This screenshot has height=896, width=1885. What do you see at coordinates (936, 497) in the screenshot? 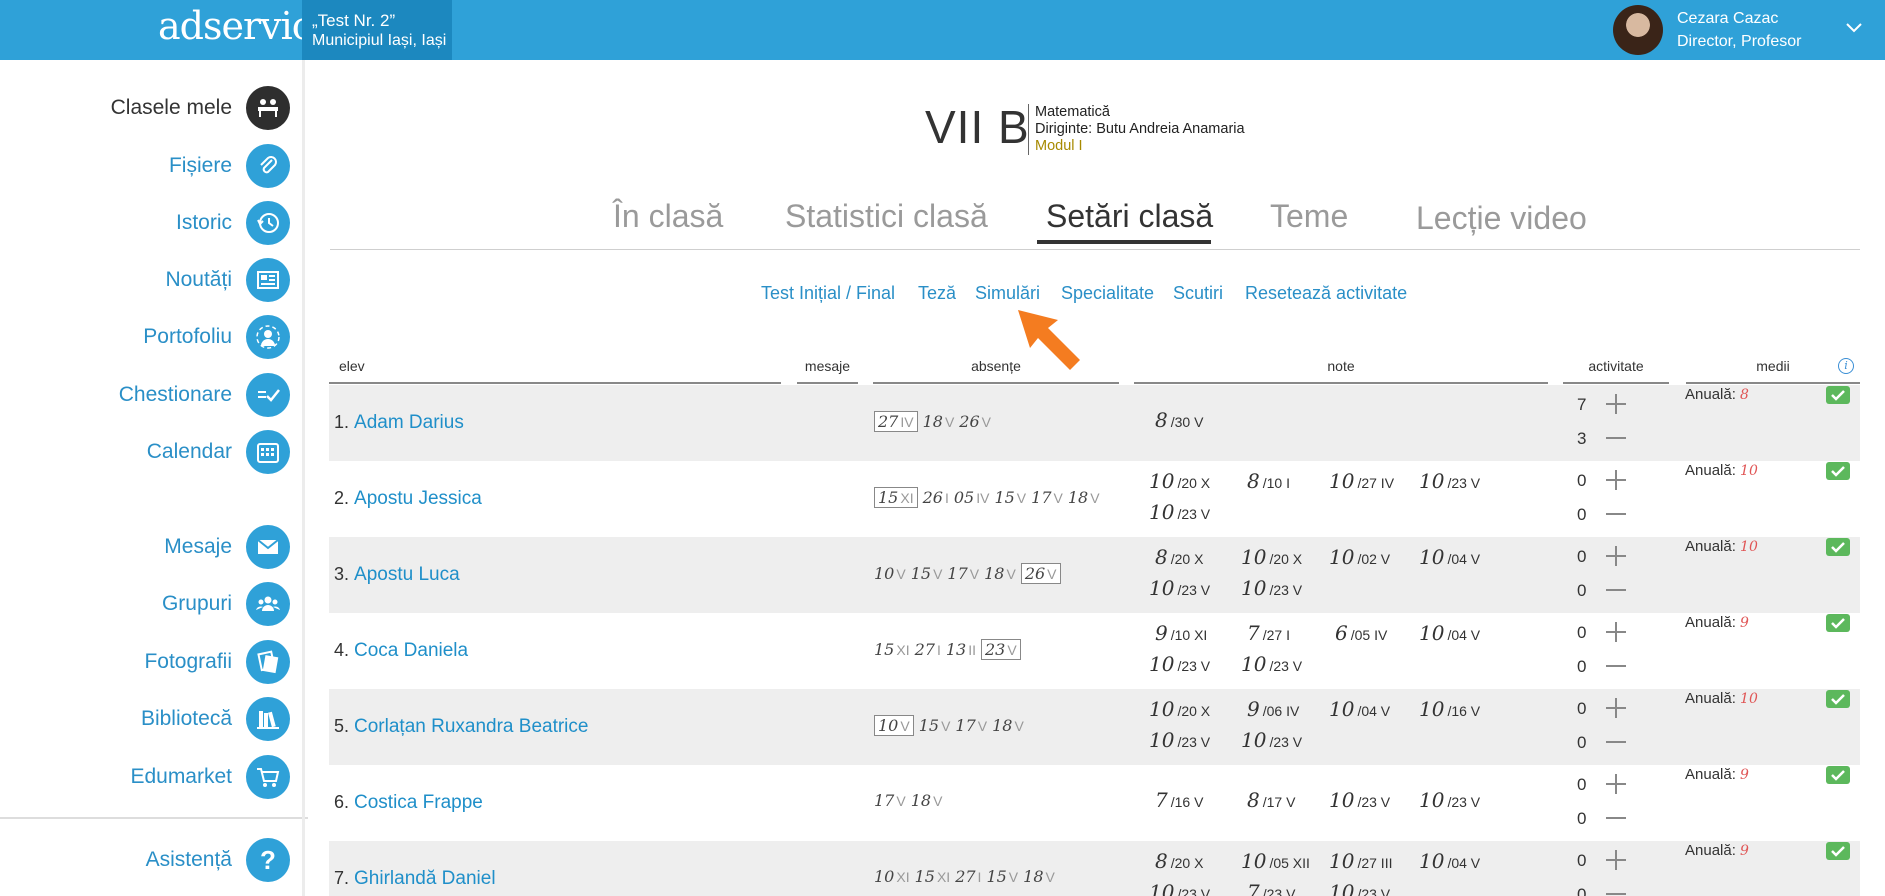
I see `absence-entry: 26 I` at bounding box center [936, 497].